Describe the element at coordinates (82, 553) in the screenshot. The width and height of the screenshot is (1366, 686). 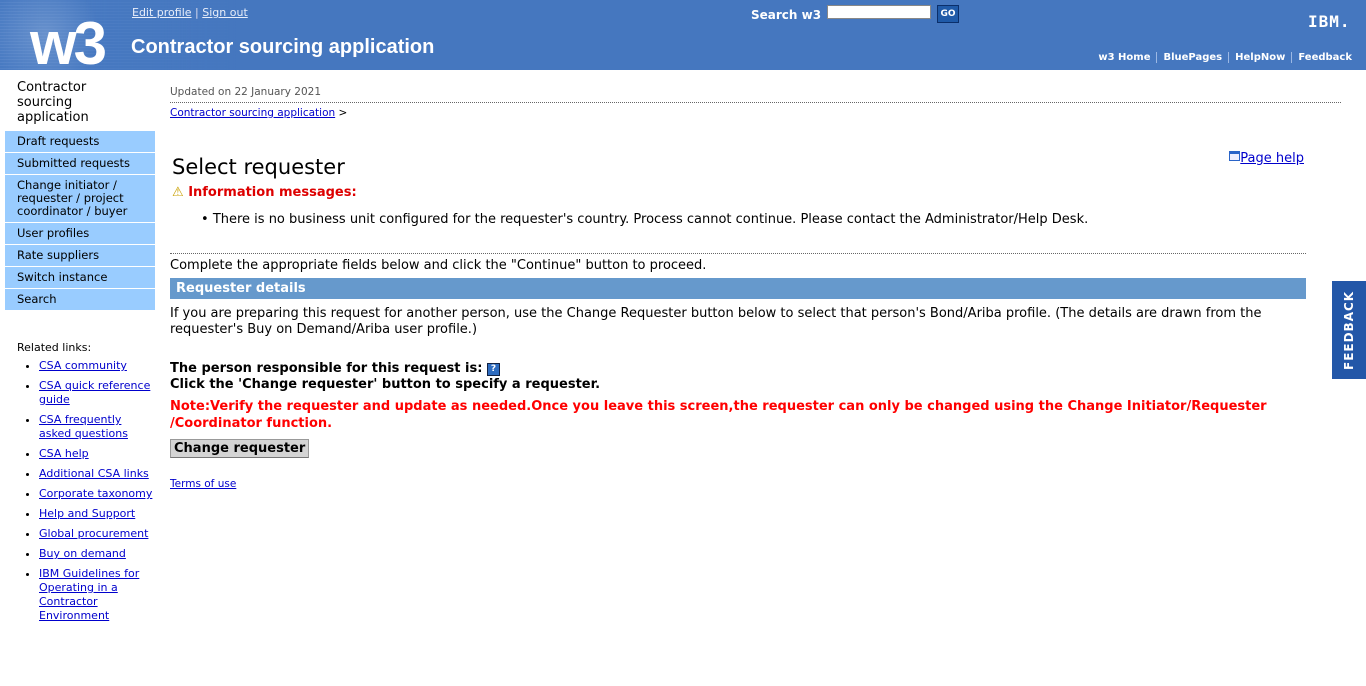
I see `related-link: Buy on demand` at that location.